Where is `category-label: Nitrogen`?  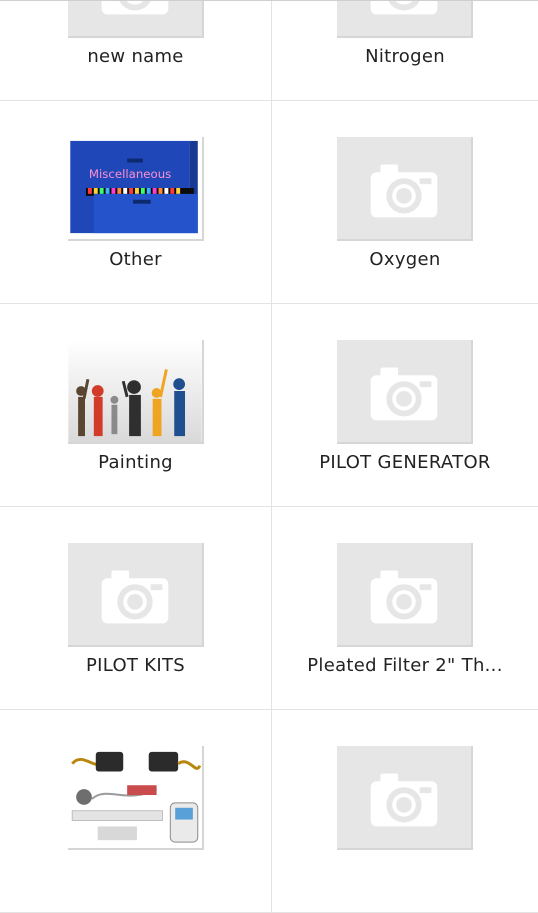
category-label: Nitrogen is located at coordinates (405, 56).